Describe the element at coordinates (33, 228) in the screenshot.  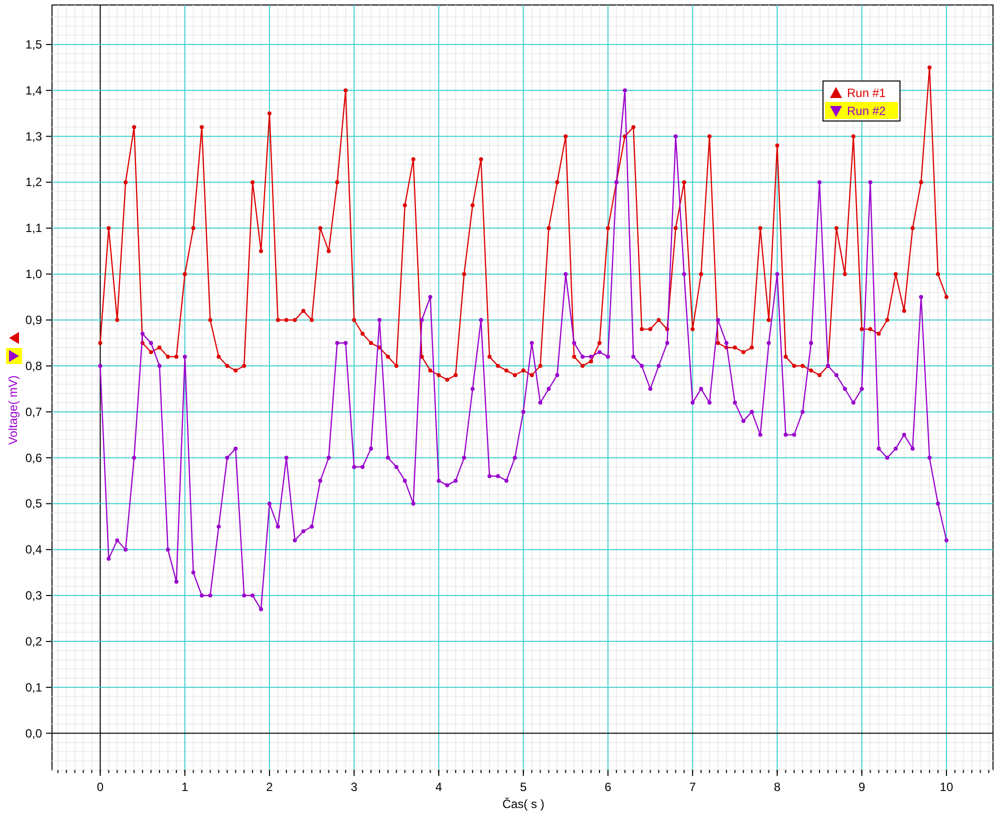
I see `y-tick-label: 1,1` at that location.